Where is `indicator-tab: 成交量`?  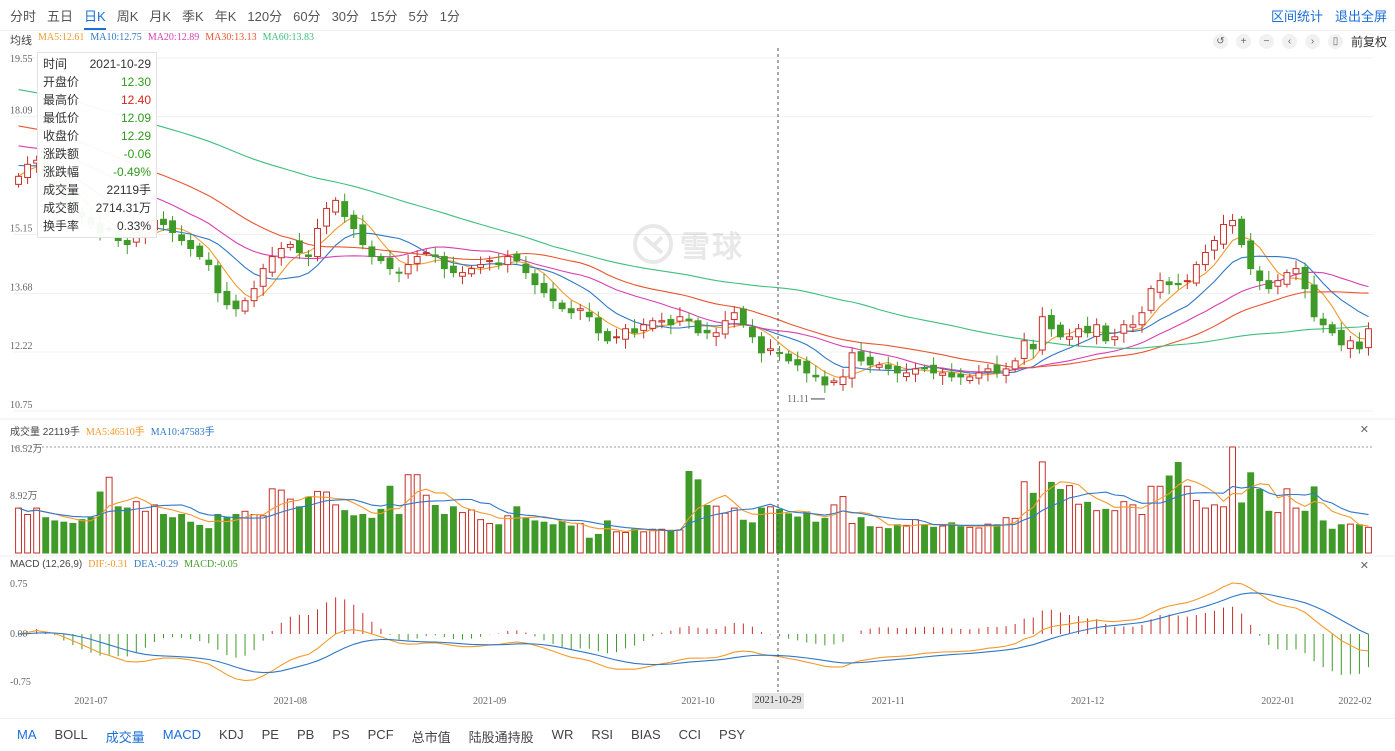
indicator-tab: 成交量 is located at coordinates (125, 736).